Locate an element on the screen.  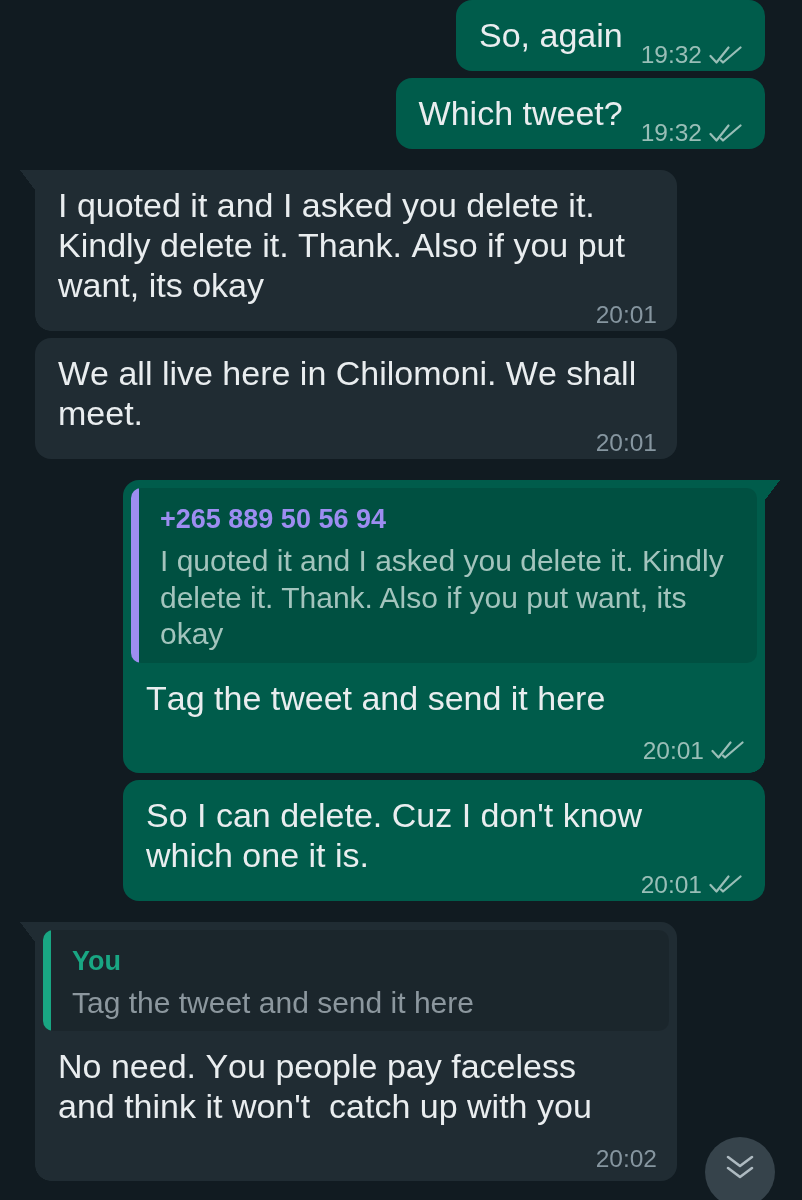
message-text: We all live here in Chilomoni. We shall meet. is located at coordinates (348, 393).